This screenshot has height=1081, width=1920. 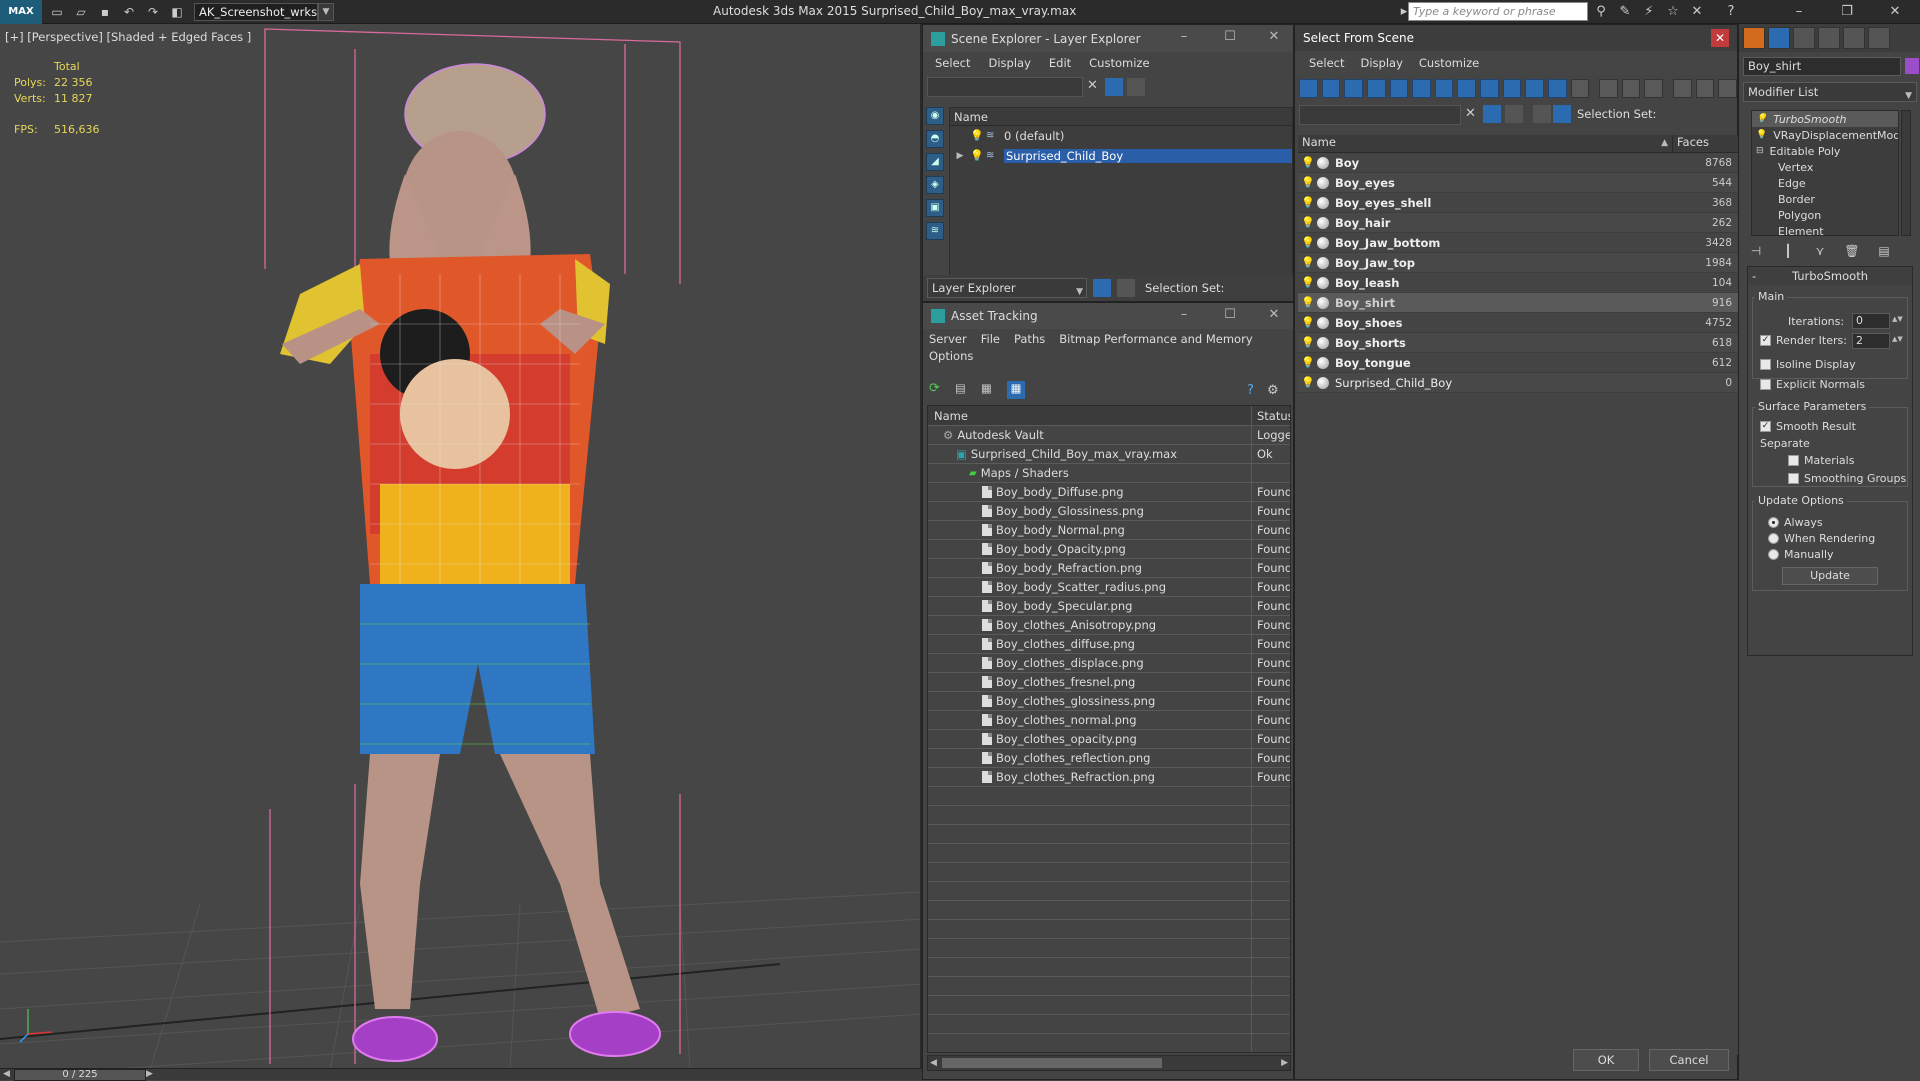 I want to click on display-all-icon, so click(x=1580, y=88).